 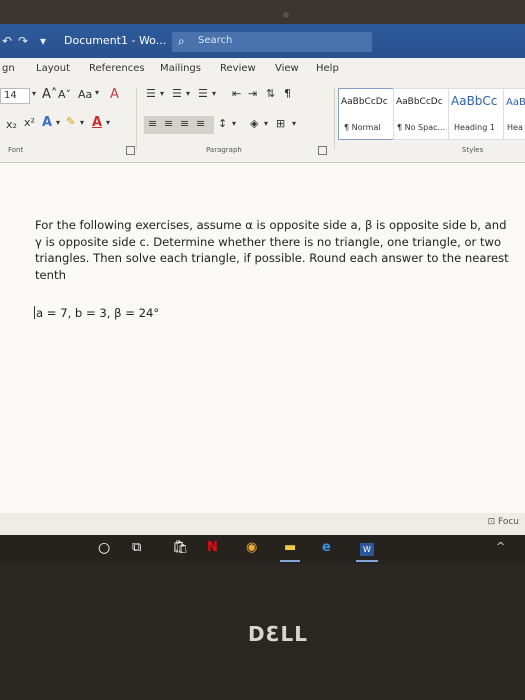 I want to click on align-center-icon: ≡, so click(x=168, y=123).